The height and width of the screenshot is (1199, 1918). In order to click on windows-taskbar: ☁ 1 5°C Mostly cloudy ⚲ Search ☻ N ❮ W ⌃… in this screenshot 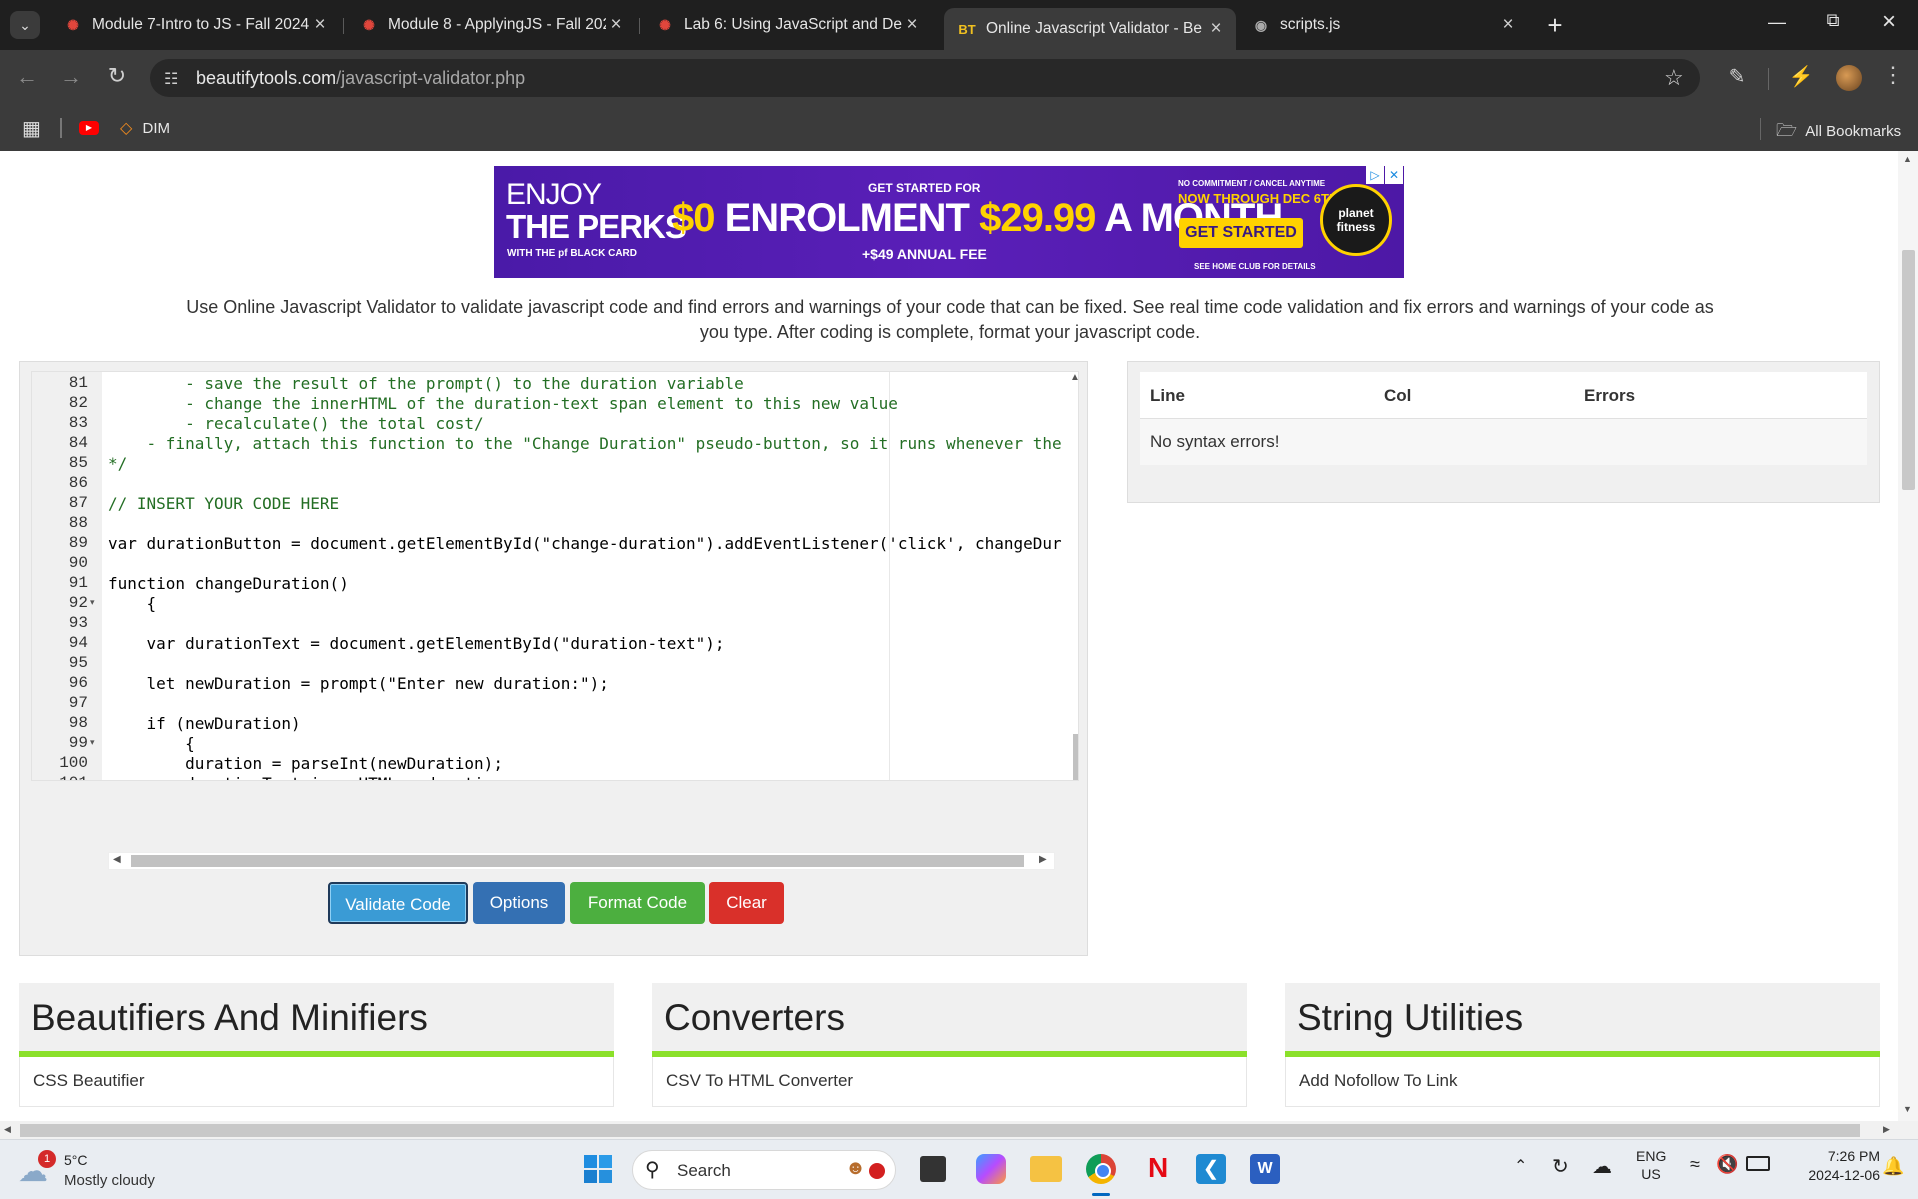, I will do `click(959, 1169)`.